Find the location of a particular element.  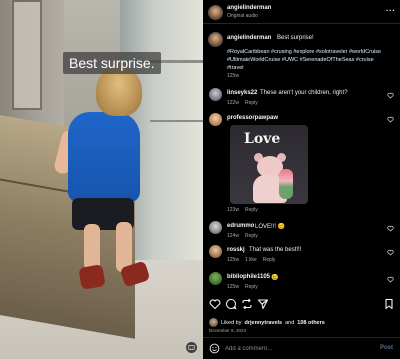

comment-age: 123w is located at coordinates (233, 210).